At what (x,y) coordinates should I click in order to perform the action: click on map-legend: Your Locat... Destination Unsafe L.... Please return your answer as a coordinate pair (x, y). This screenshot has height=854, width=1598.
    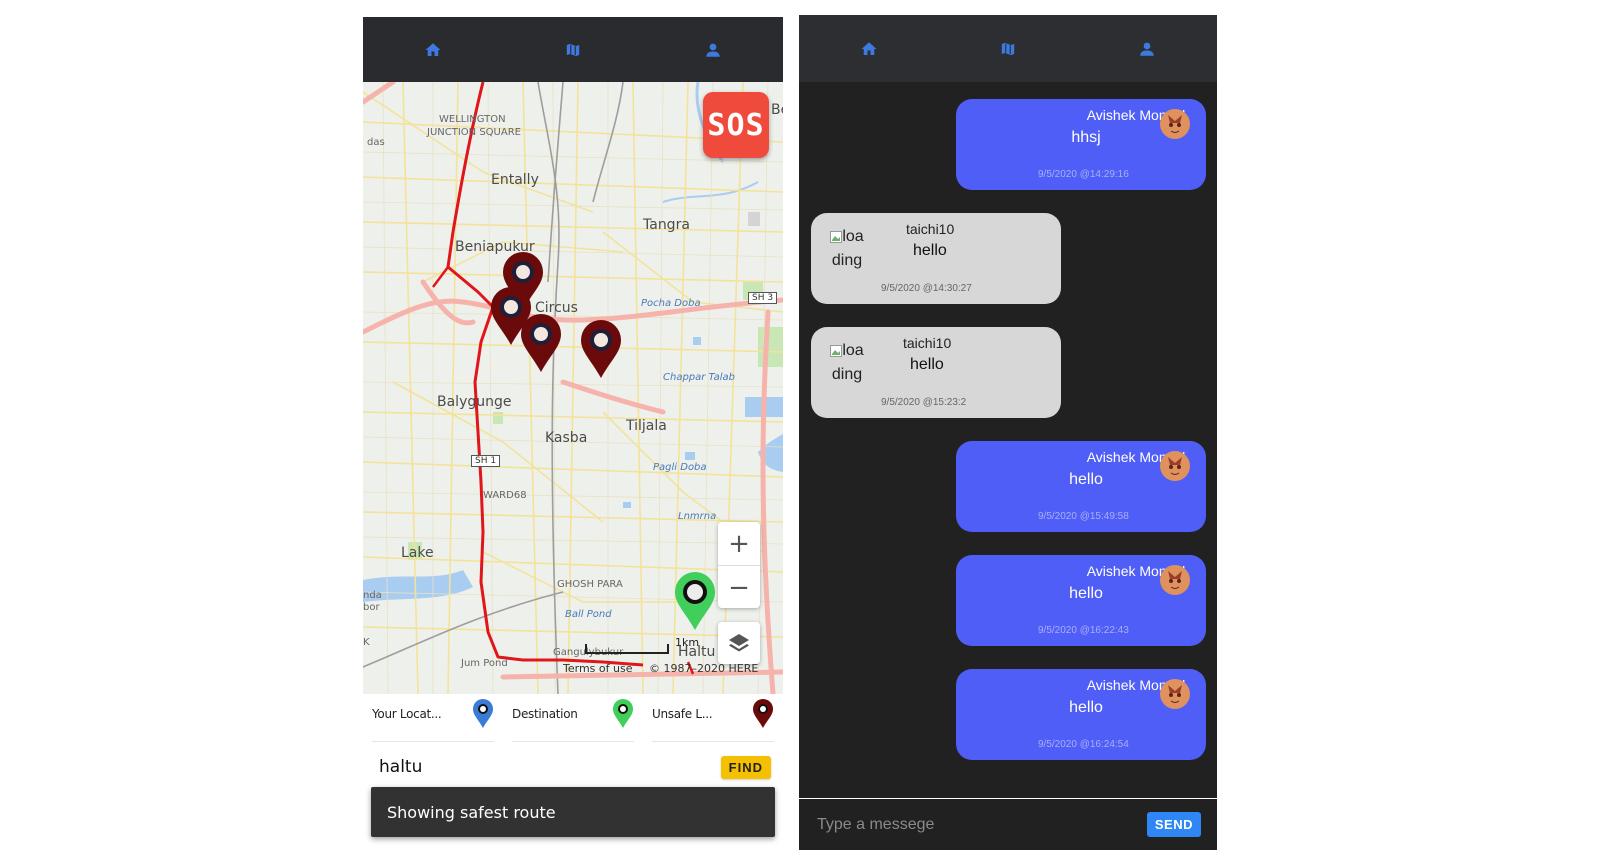
    Looking at the image, I should click on (573, 719).